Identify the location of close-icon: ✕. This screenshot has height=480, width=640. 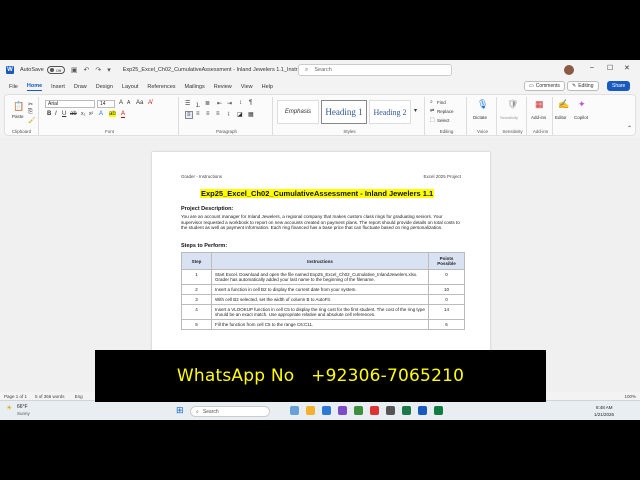
(627, 68).